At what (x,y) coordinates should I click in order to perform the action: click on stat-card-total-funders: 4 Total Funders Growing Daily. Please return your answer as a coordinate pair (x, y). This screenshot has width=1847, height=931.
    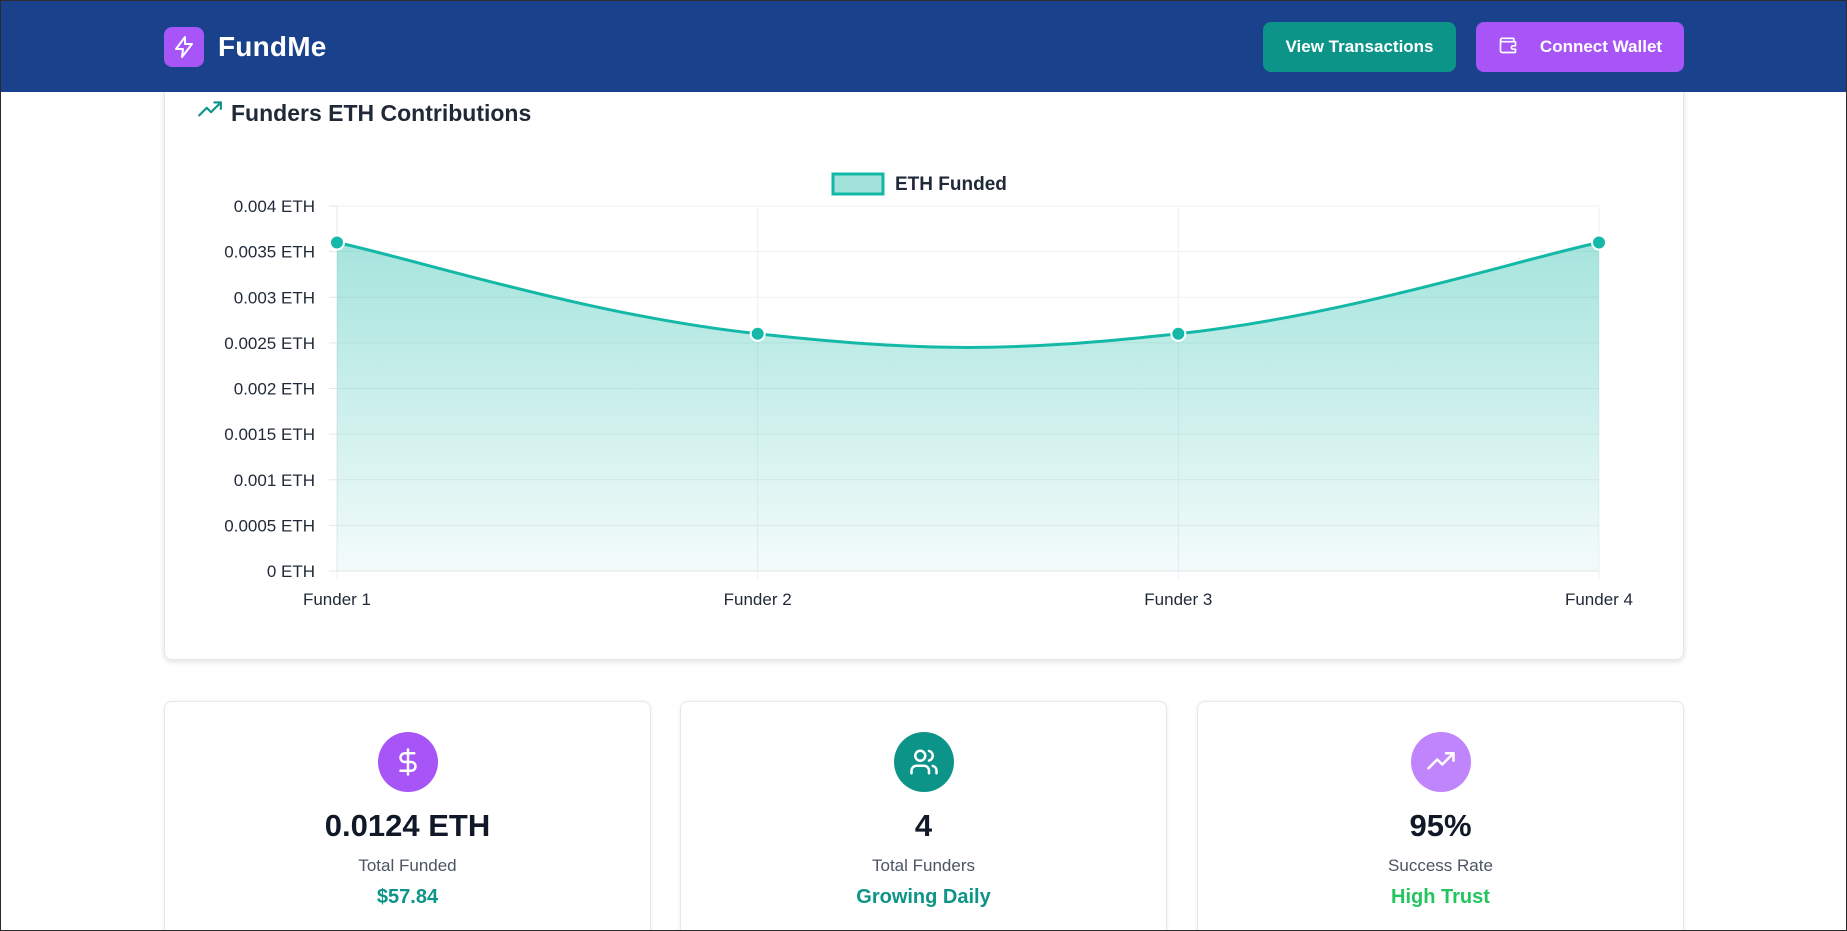
    Looking at the image, I should click on (923, 816).